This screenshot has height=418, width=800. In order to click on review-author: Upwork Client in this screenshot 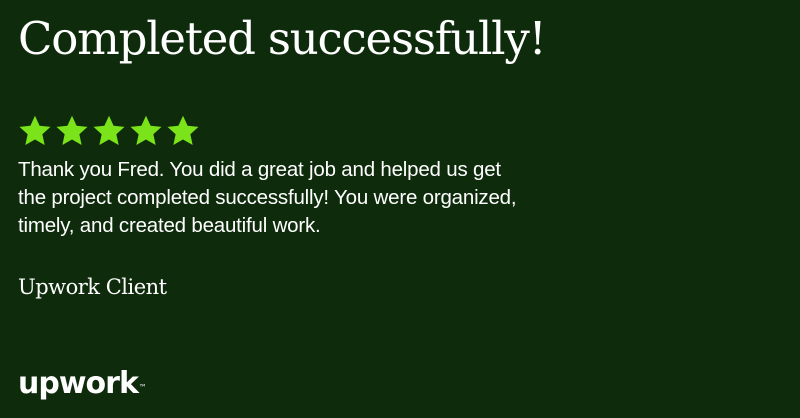, I will do `click(92, 287)`.